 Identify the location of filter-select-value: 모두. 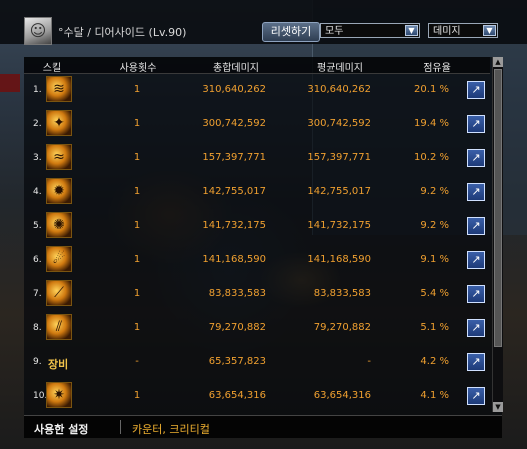
(334, 31).